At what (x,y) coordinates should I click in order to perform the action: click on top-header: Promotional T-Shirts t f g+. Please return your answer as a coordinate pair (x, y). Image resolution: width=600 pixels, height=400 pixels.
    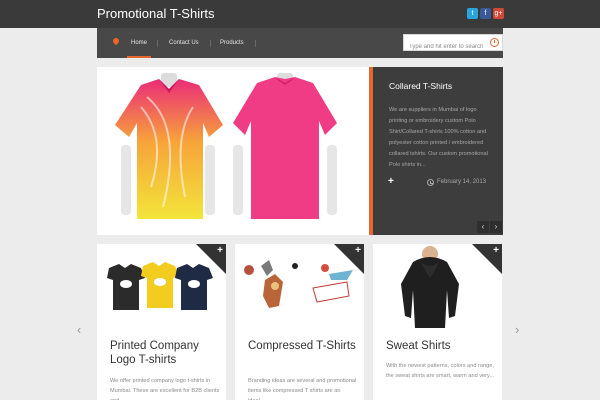
    Looking at the image, I should click on (300, 14).